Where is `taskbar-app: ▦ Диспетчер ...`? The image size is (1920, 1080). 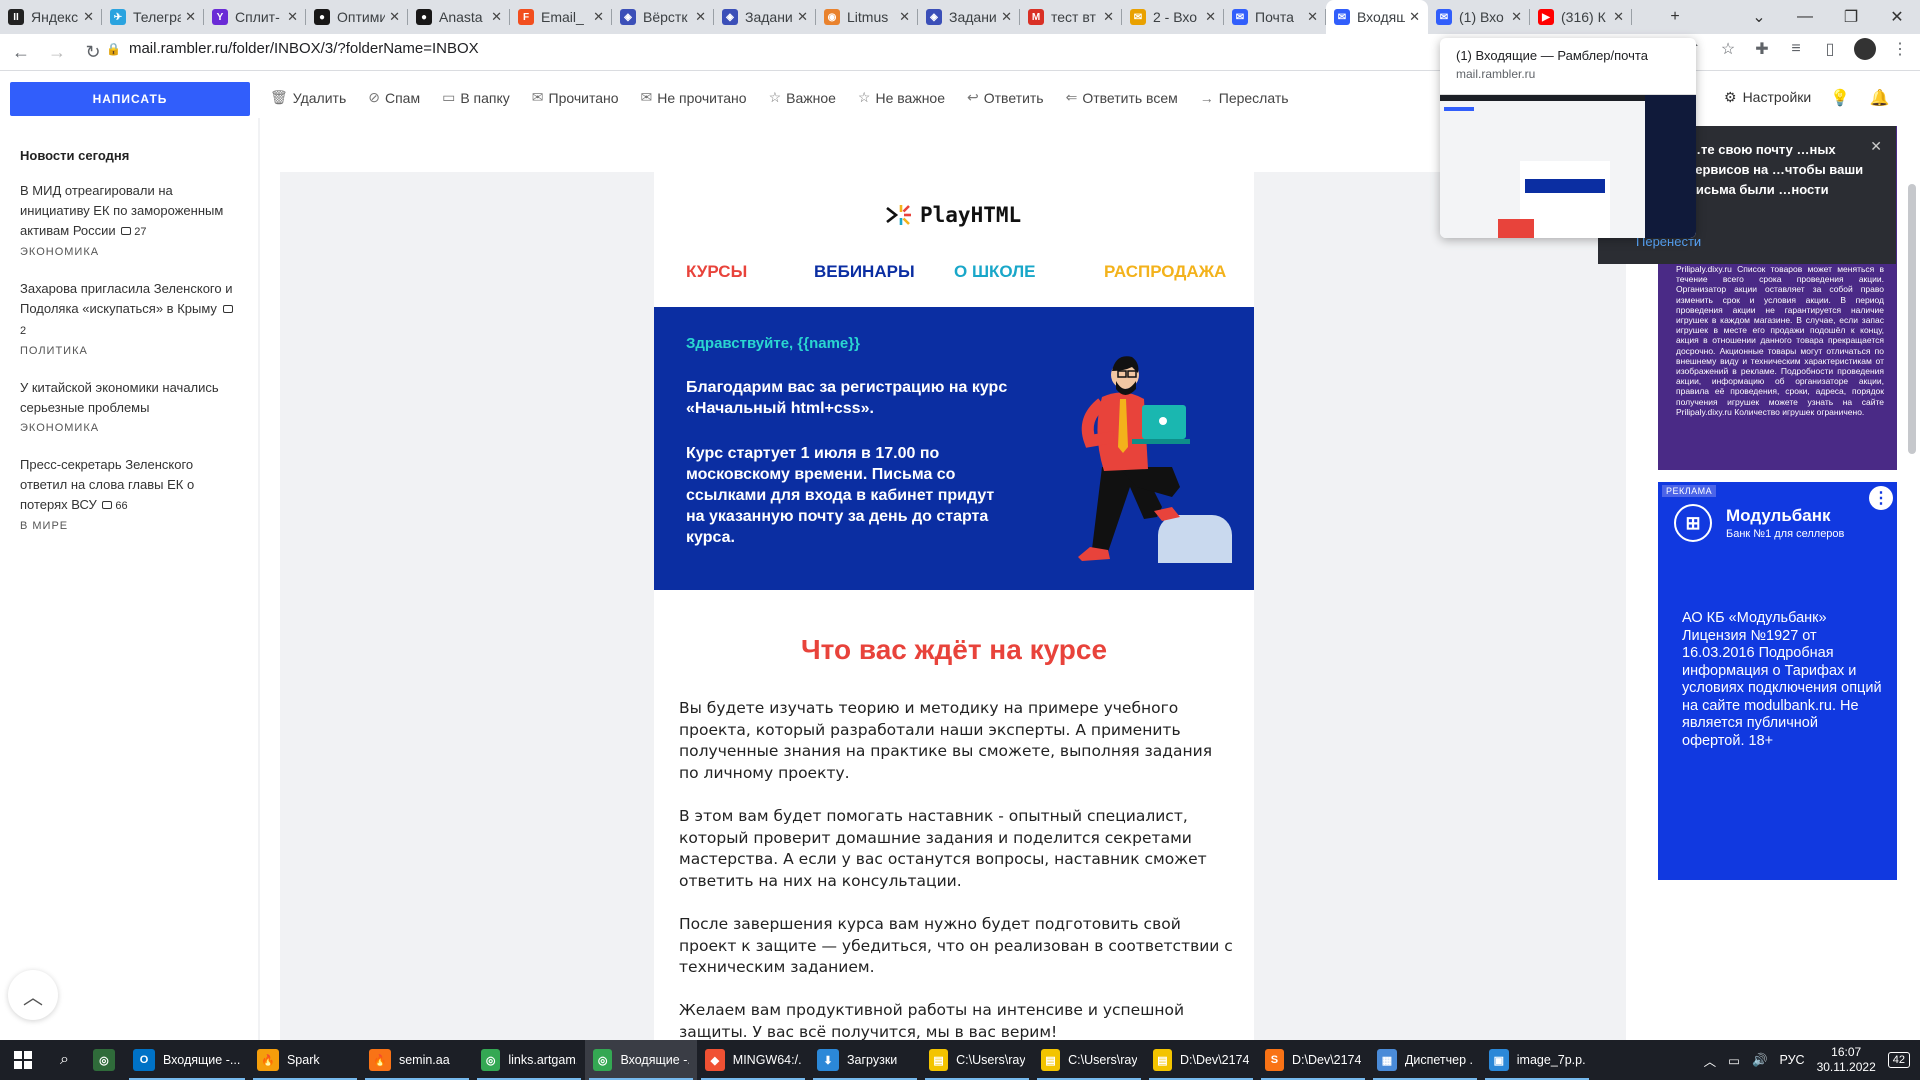 taskbar-app: ▦ Диспетчер ... is located at coordinates (1425, 1060).